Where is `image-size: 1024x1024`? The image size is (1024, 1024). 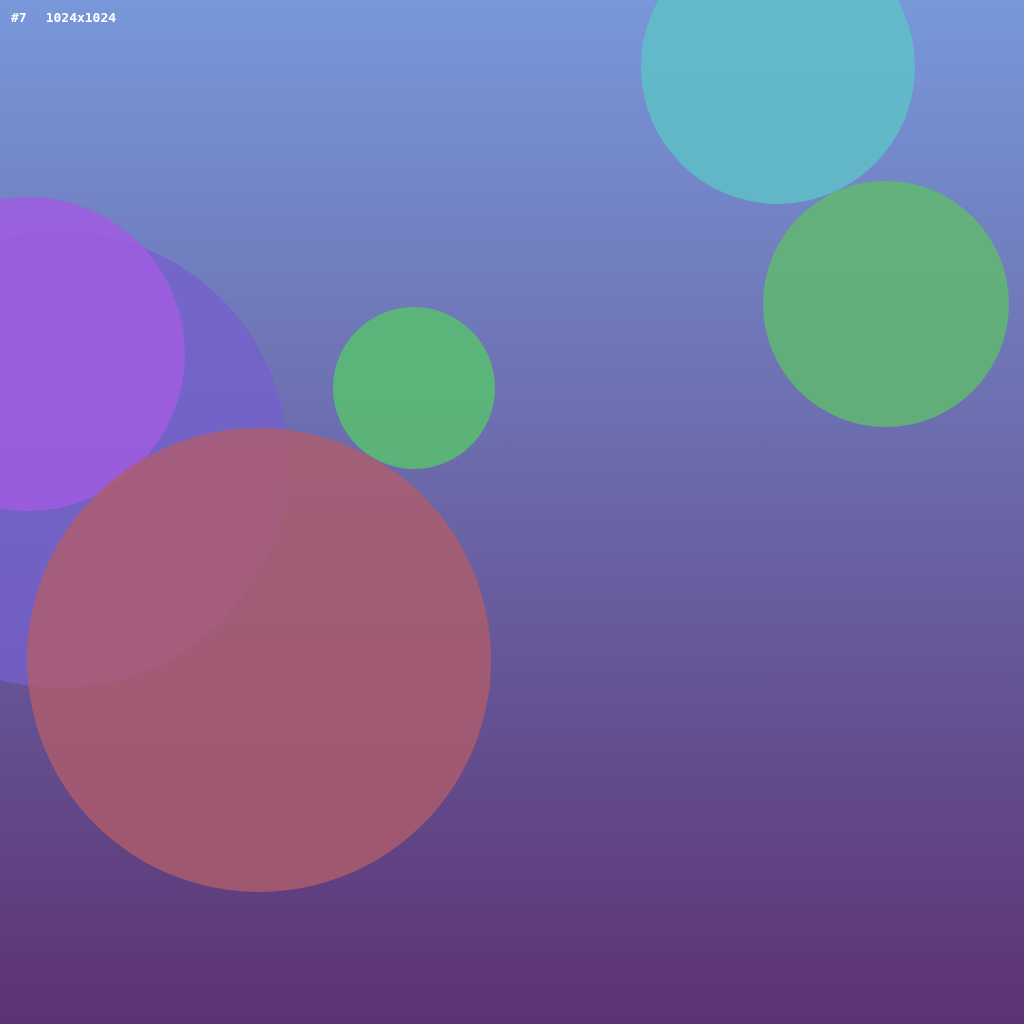
image-size: 1024x1024 is located at coordinates (81, 18).